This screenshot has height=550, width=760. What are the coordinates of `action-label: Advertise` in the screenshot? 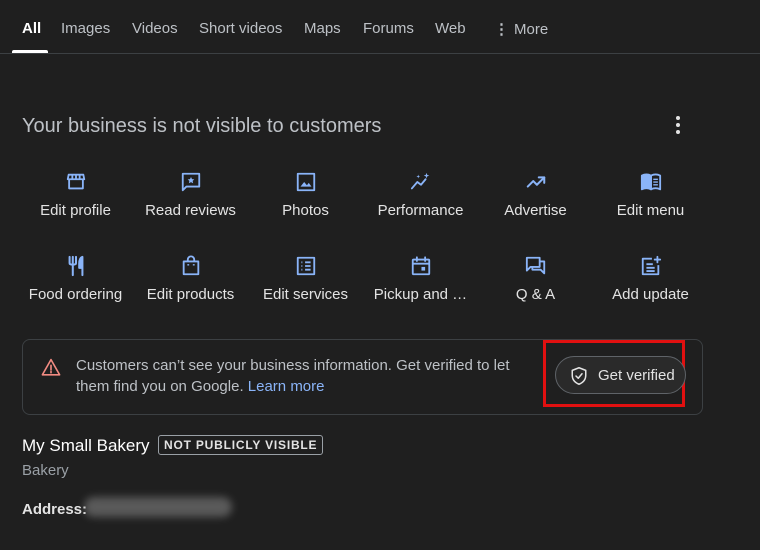 It's located at (535, 210).